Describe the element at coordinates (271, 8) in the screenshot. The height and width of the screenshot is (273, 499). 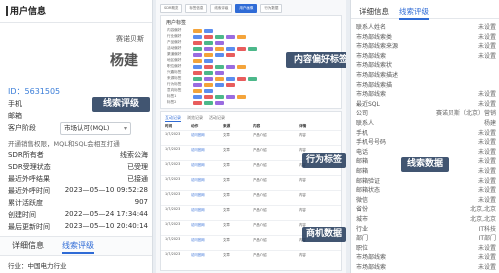
I see `tab-behavior-data: 行为数据` at that location.